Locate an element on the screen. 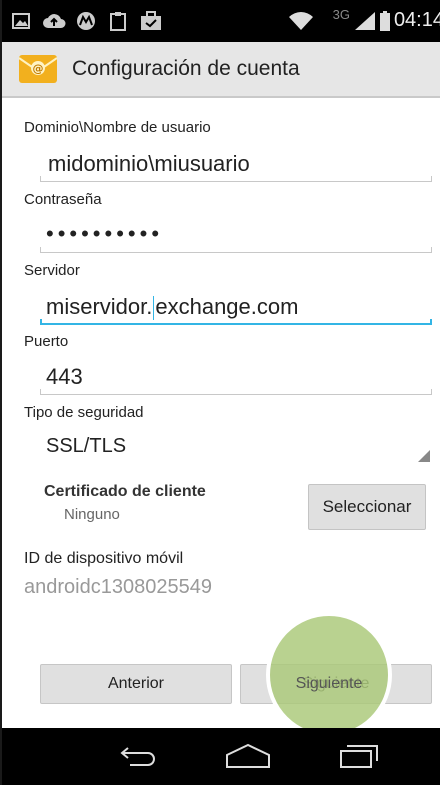 The width and height of the screenshot is (440, 785). server-underline is located at coordinates (236, 322).